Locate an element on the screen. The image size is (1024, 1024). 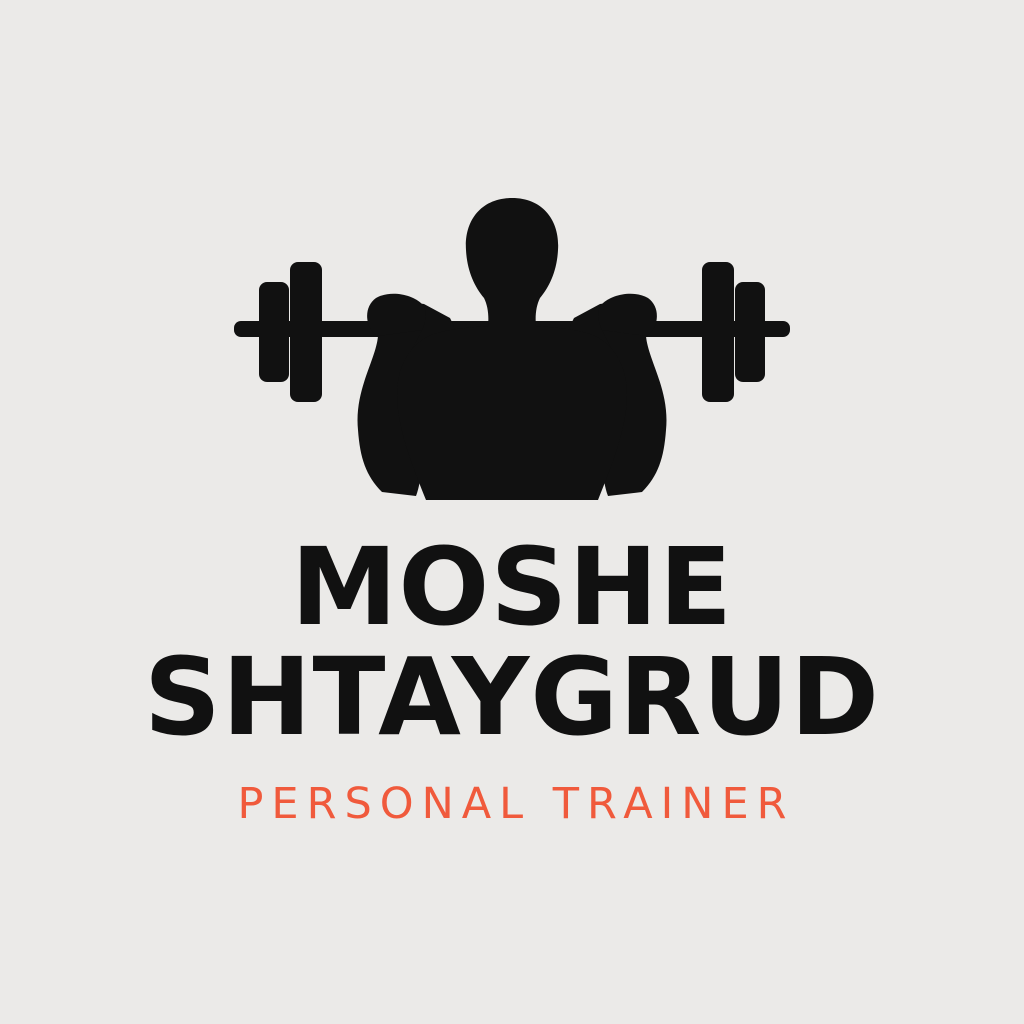
right-inner-plate is located at coordinates (718, 332).